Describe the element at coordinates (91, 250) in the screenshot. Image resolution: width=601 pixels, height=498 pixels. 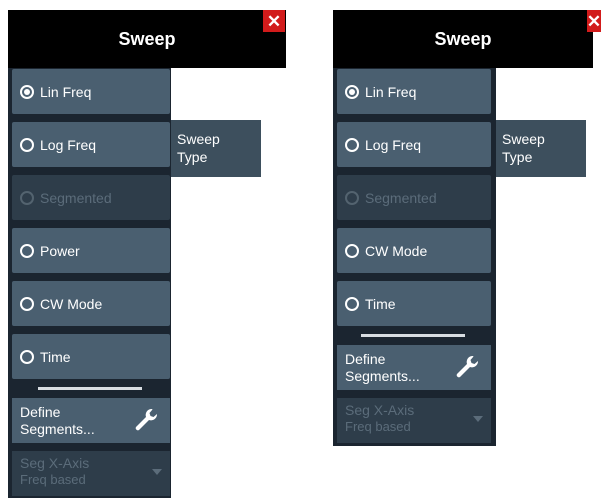
I see `power-button: Power` at that location.